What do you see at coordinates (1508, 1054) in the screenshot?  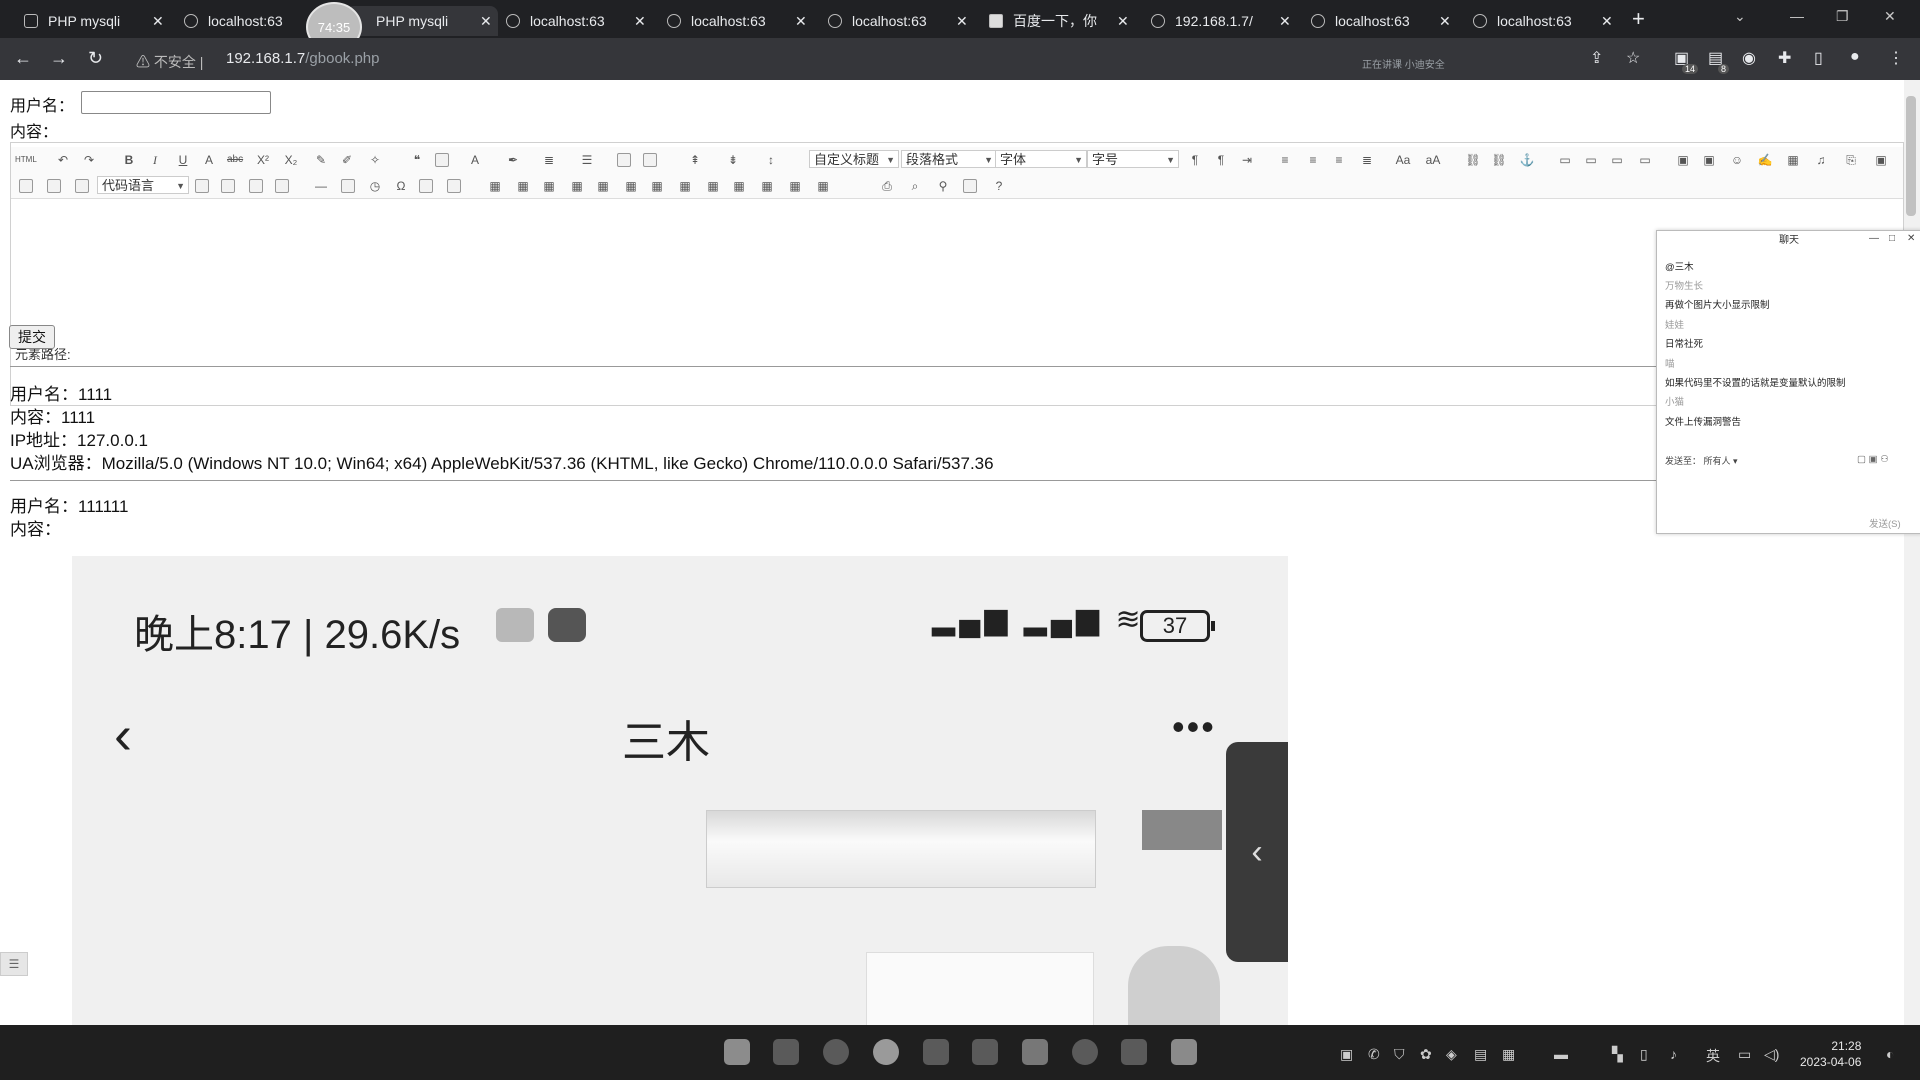 I see `tray-app-icon: ▦` at bounding box center [1508, 1054].